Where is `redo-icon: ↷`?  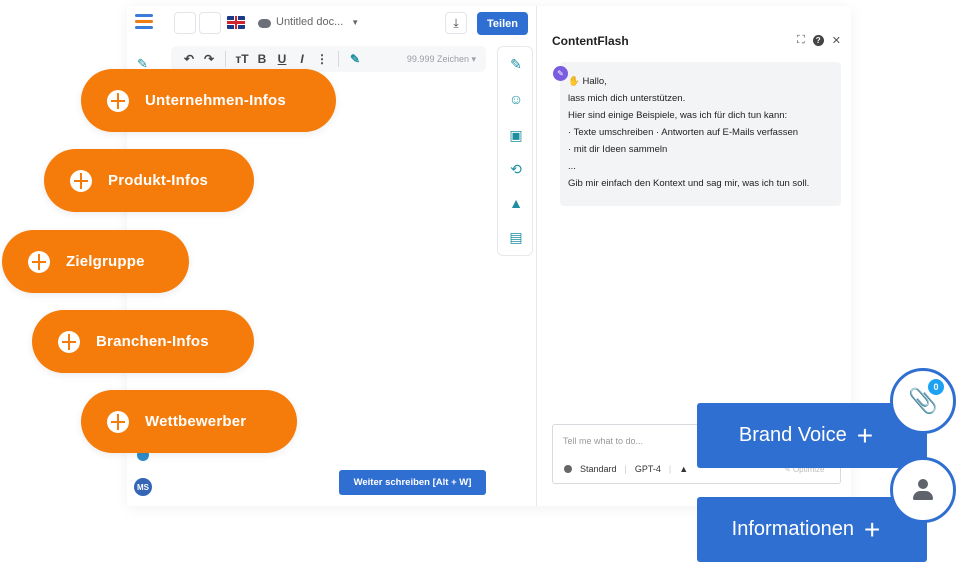
redo-icon: ↷ is located at coordinates (209, 59).